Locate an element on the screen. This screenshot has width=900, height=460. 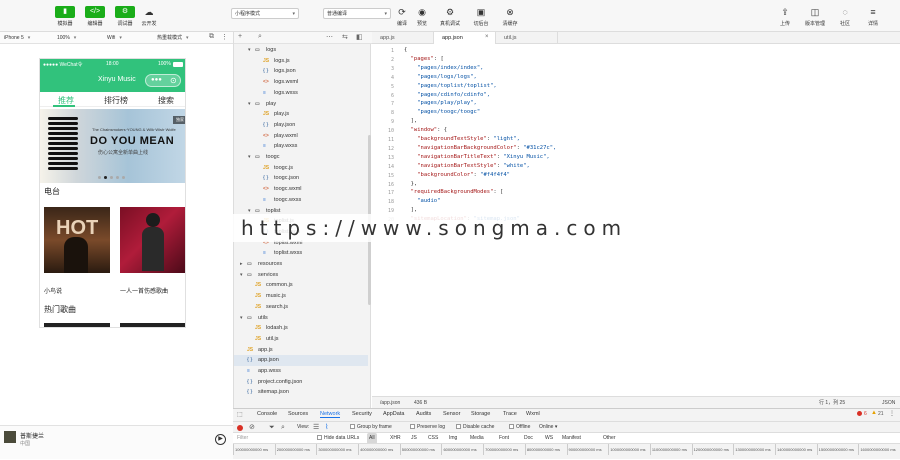
compile-select: 普通编译 is located at coordinates (357, 13).